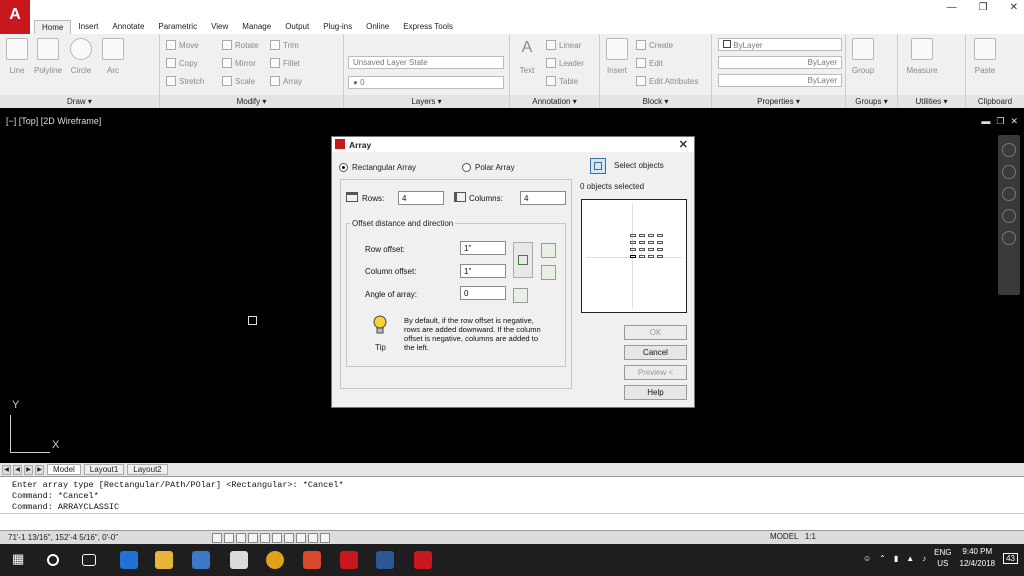  Describe the element at coordinates (201, 560) in the screenshot. I see `store-icon` at that location.